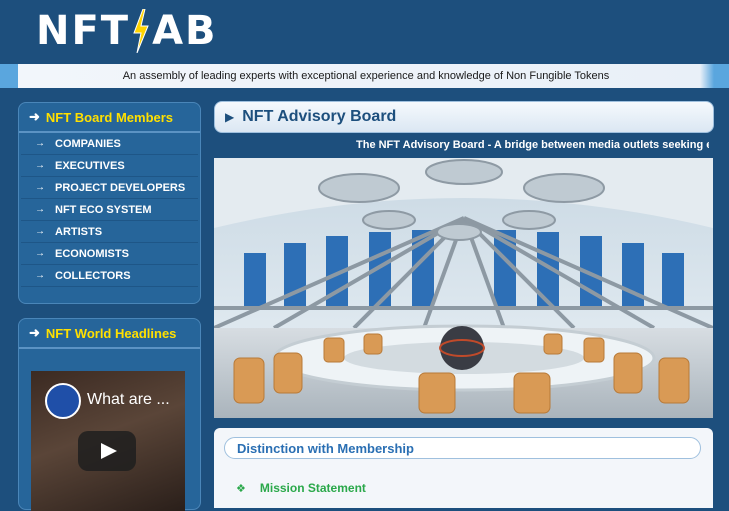  I want to click on lightning-icon, so click(141, 31).